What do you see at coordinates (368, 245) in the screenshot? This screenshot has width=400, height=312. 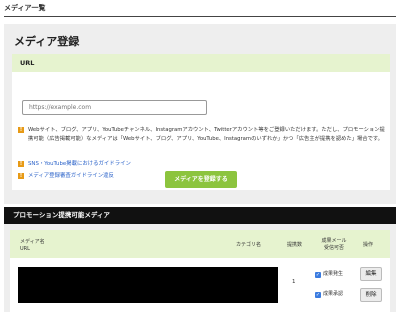 I see `column-header-ops: 操作` at bounding box center [368, 245].